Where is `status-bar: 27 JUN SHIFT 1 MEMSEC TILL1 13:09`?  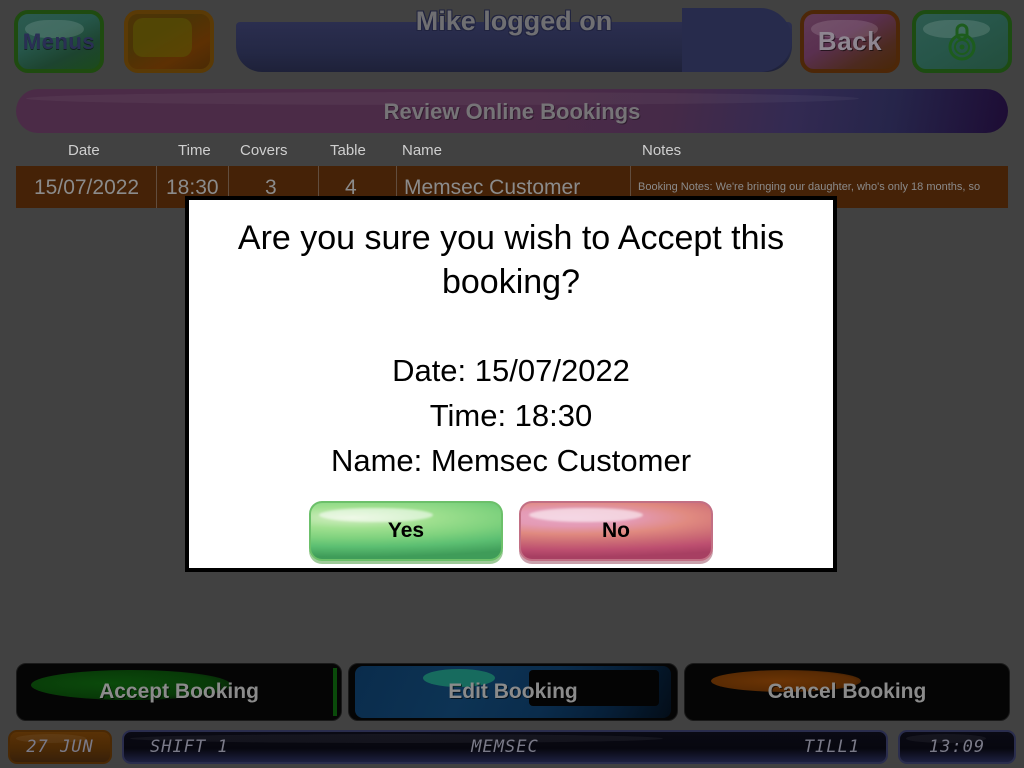
status-bar: 27 JUN SHIFT 1 MEMSEC TILL1 13:09 is located at coordinates (512, 748).